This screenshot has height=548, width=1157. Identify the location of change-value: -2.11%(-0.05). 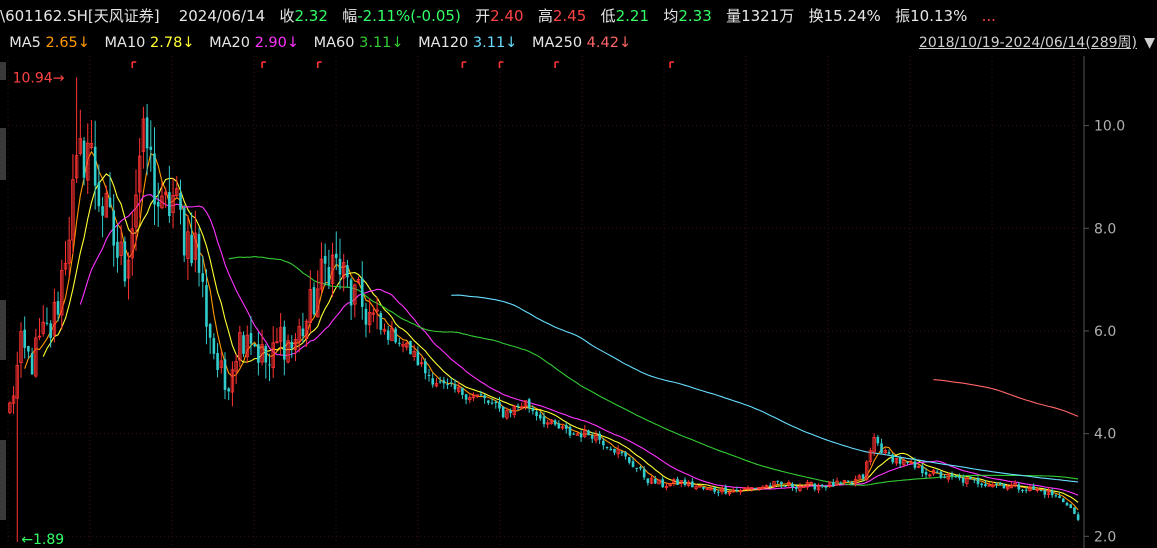
(409, 16).